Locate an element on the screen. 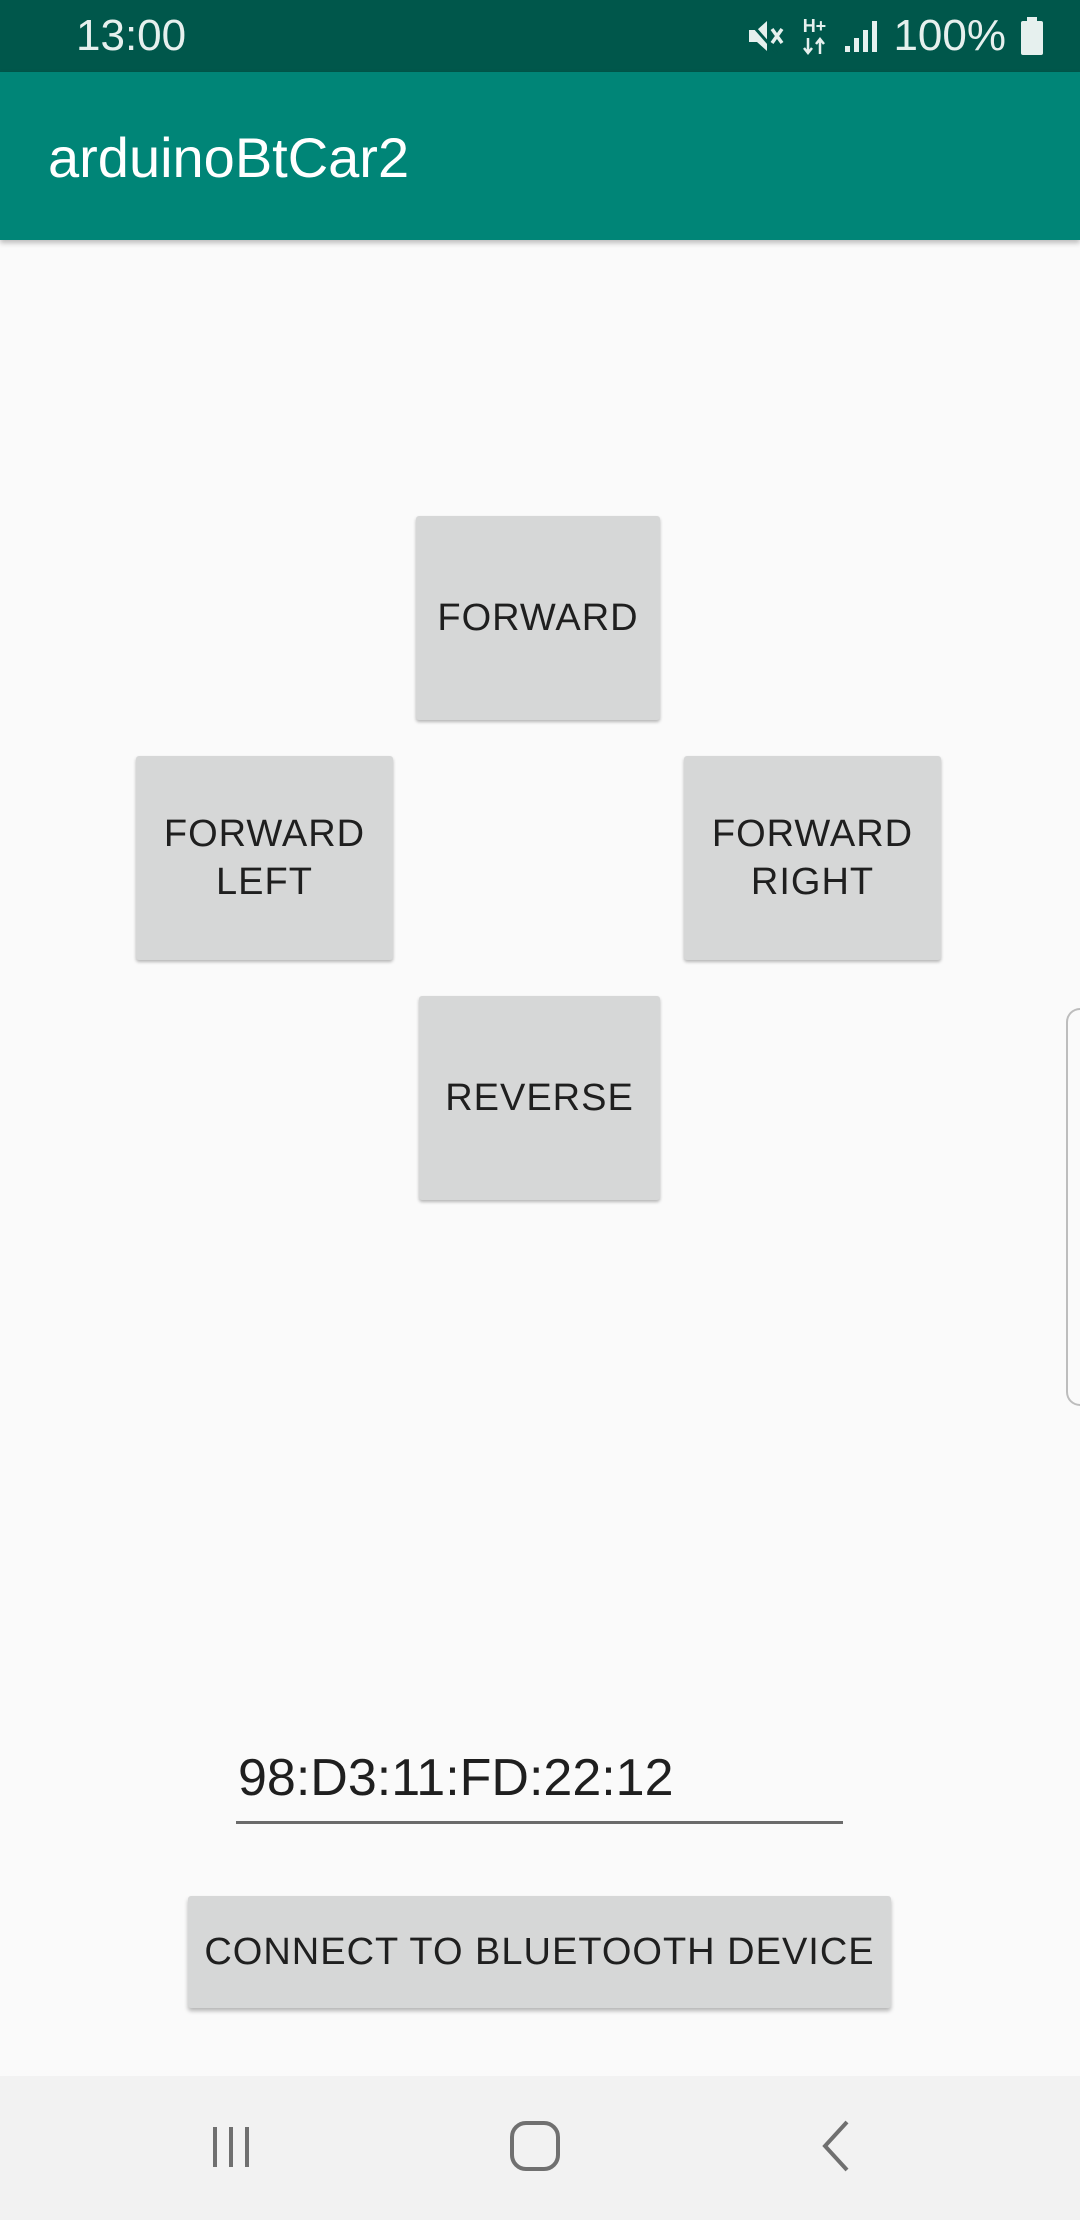 This screenshot has height=2220, width=1080. home-button is located at coordinates (535, 2148).